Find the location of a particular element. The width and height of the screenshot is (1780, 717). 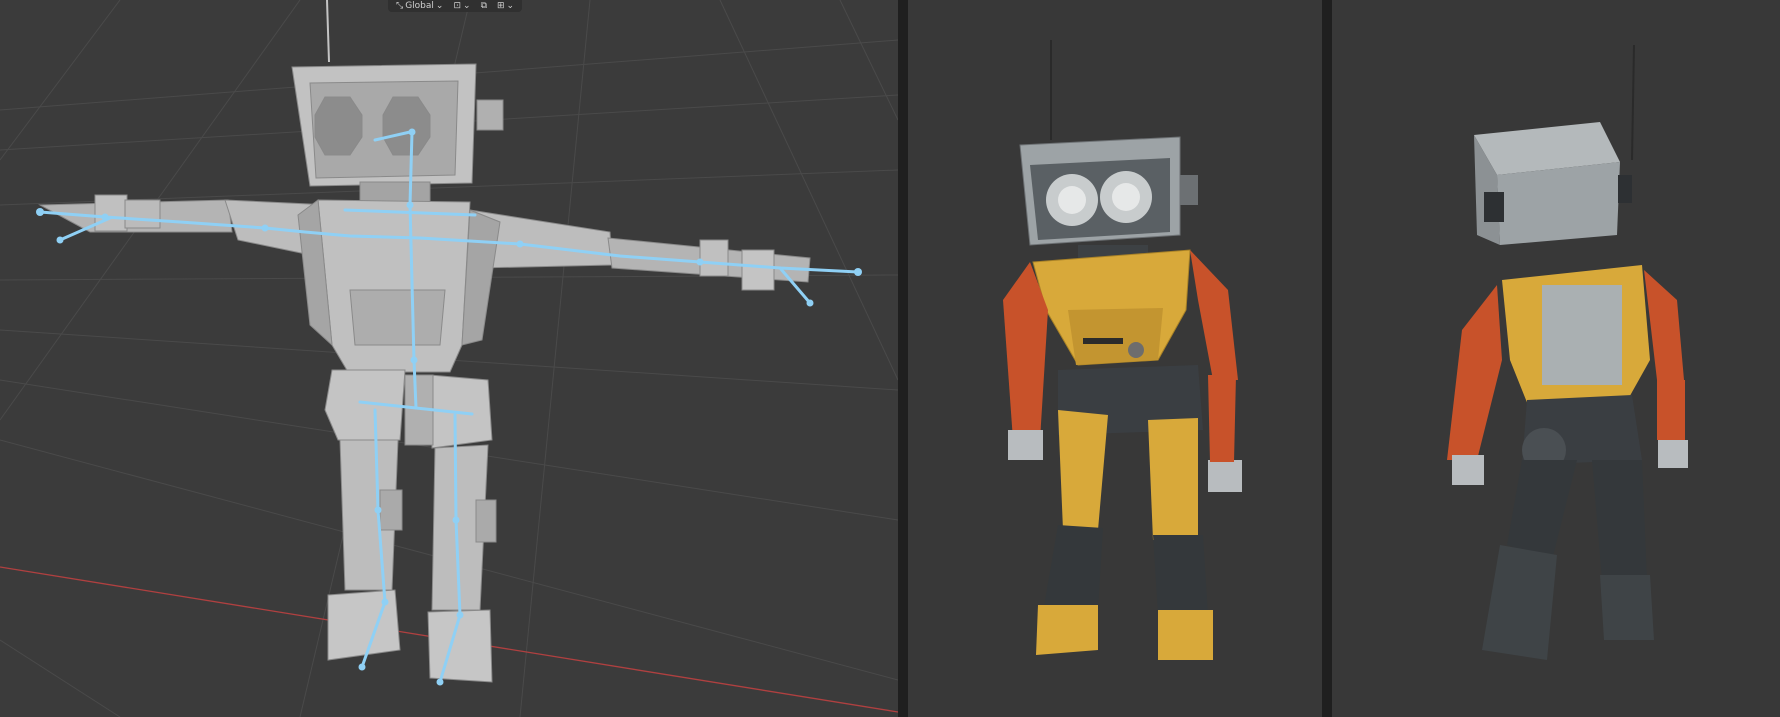

robot-render-back is located at coordinates (1567, 352).